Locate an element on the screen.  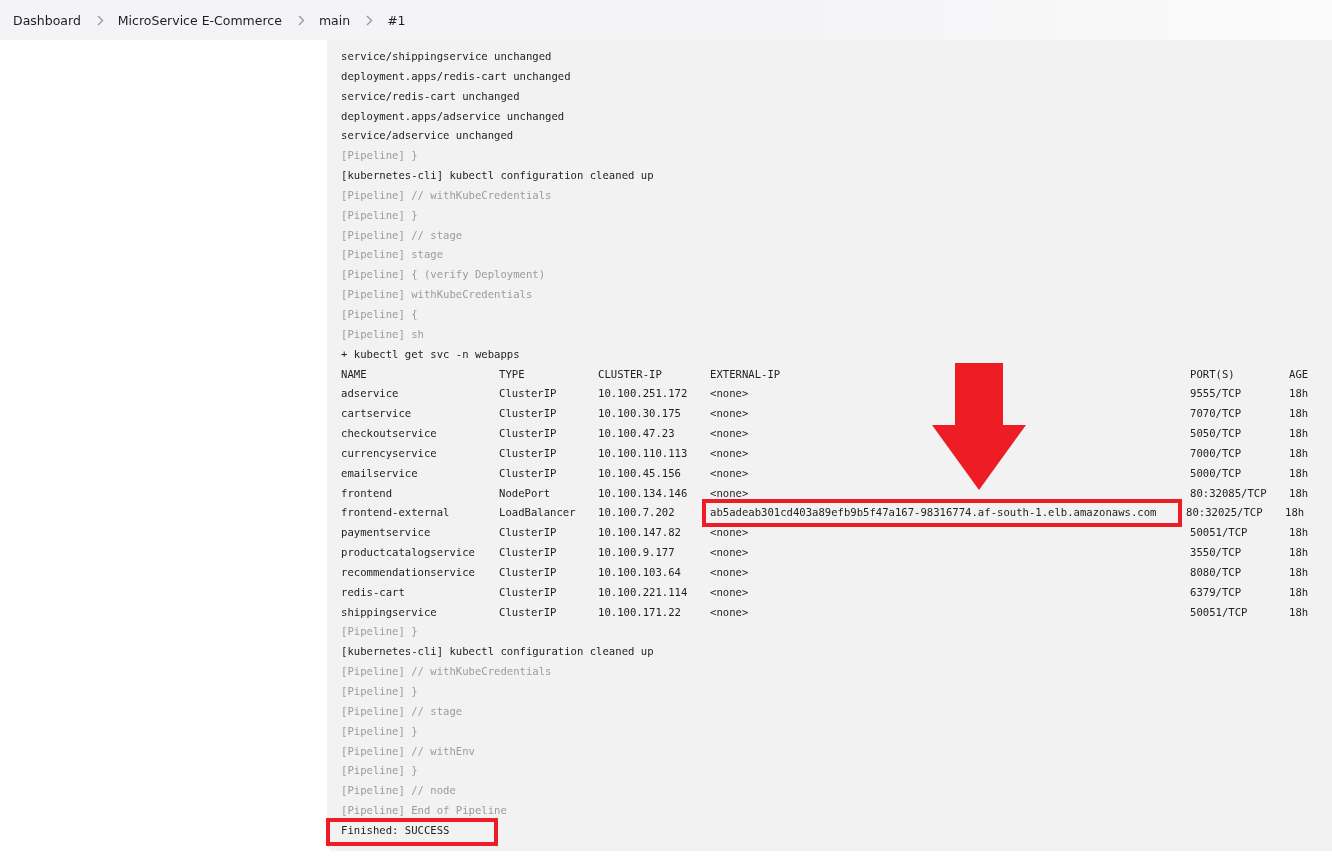
table-cell-text: frontend is located at coordinates (367, 493).